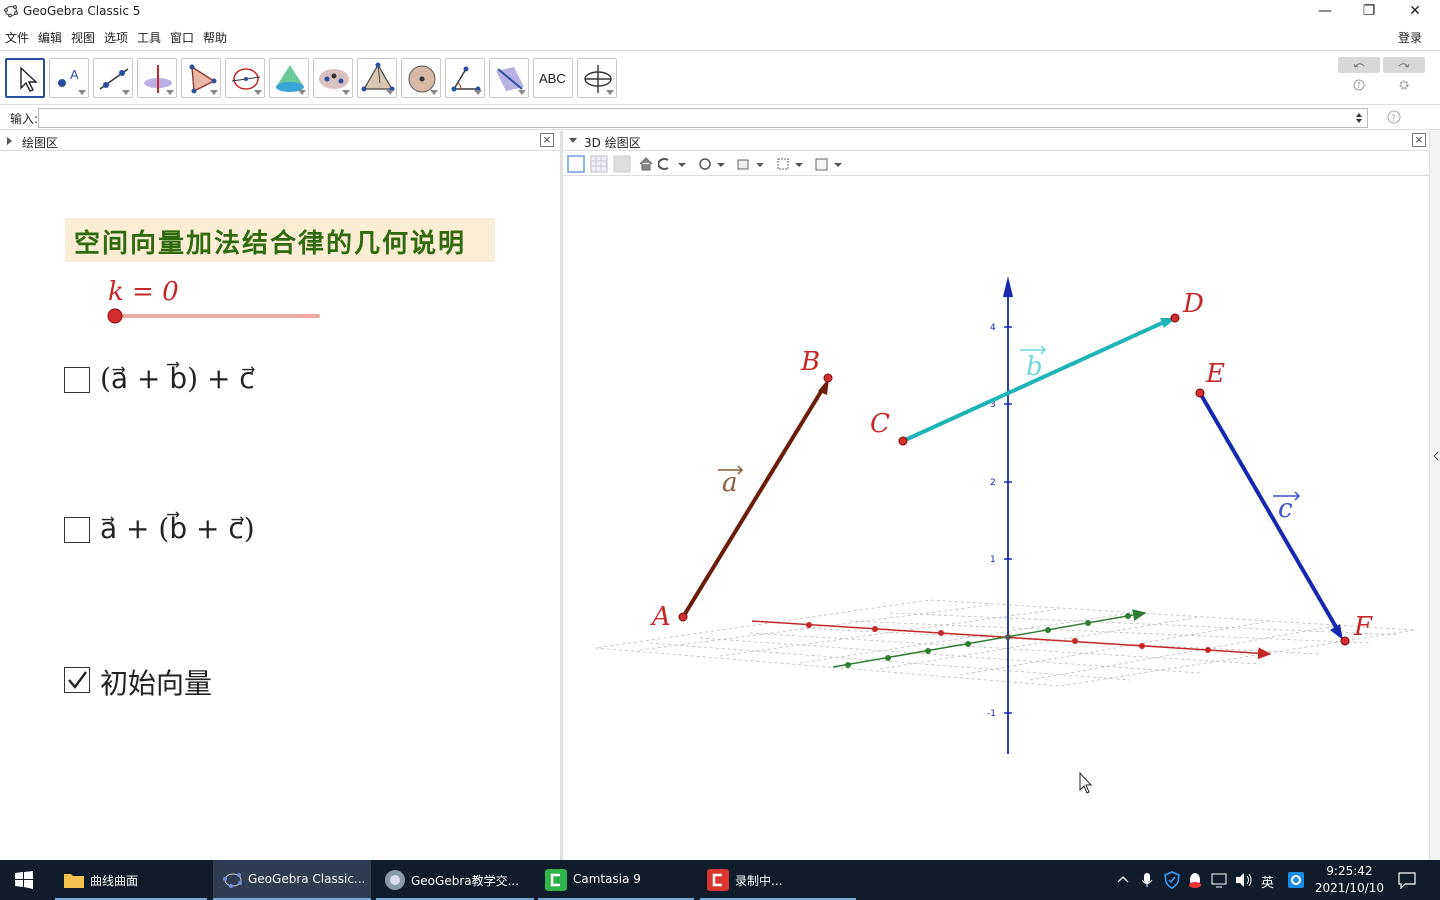 The image size is (1440, 900). I want to click on show-plane-icon, so click(622, 164).